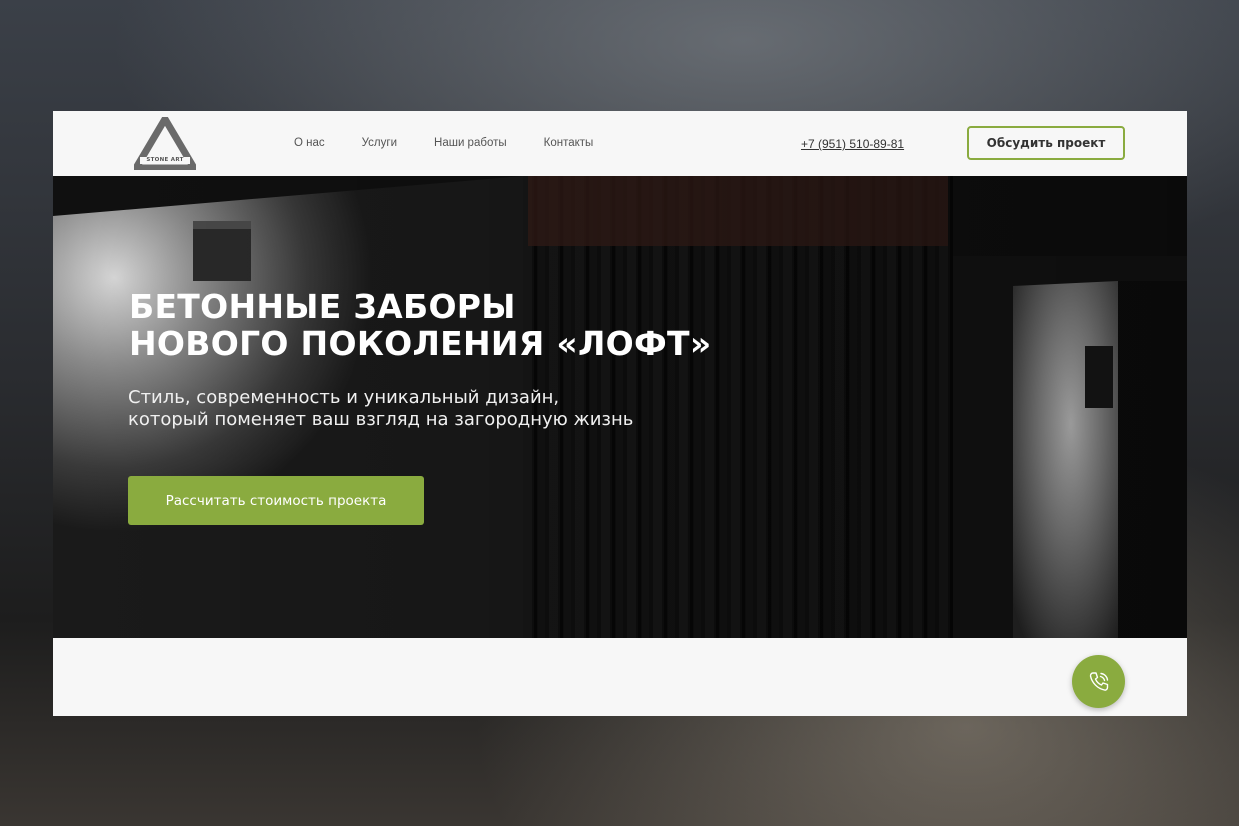 This screenshot has width=1239, height=826. What do you see at coordinates (309, 143) in the screenshot?
I see `nav-item-about: О нас` at bounding box center [309, 143].